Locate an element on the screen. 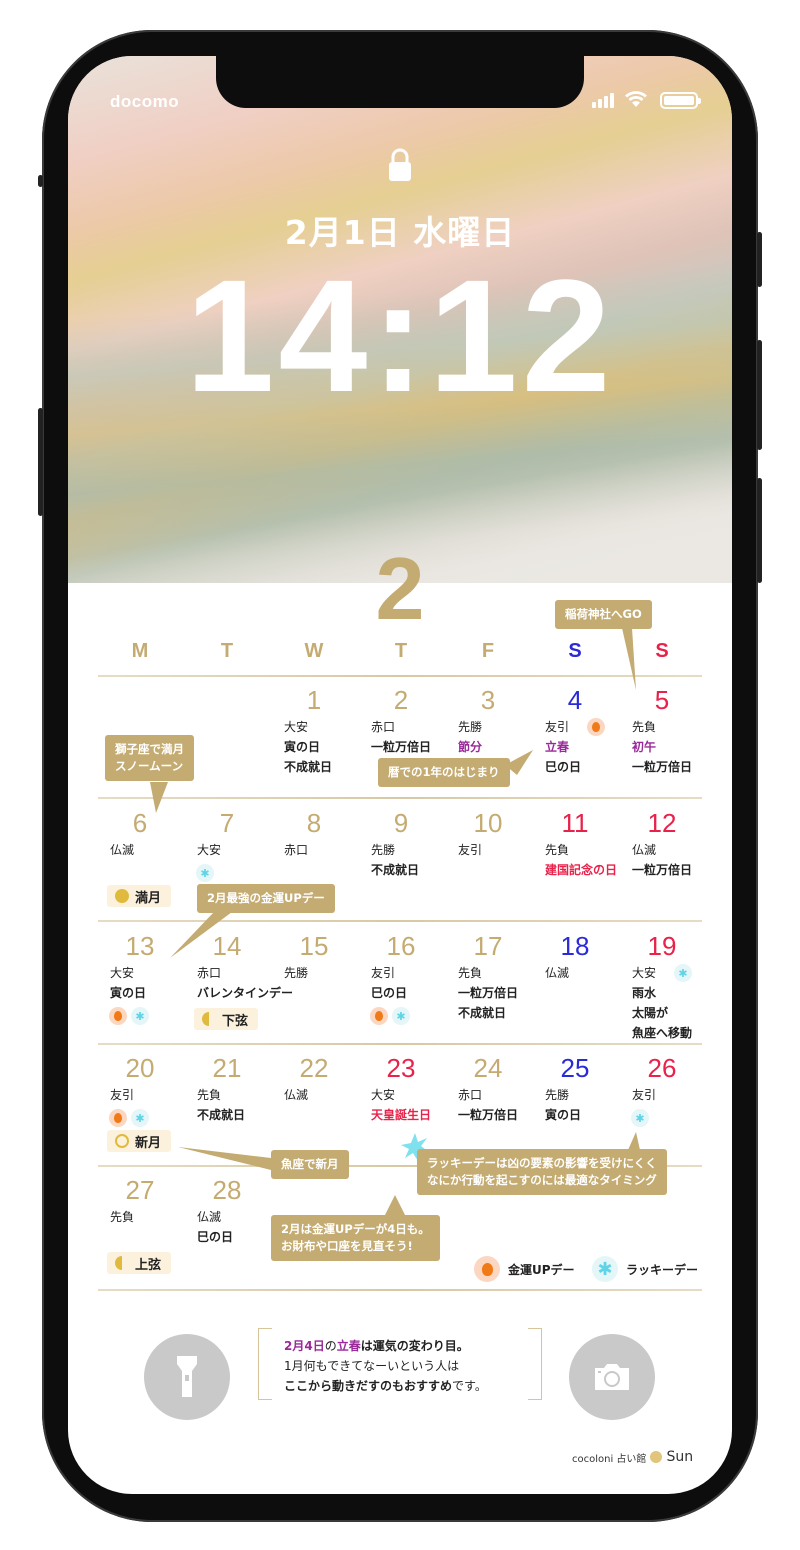  calendar-day: 12 仏滅 一粒万倍日 is located at coordinates (662, 868).